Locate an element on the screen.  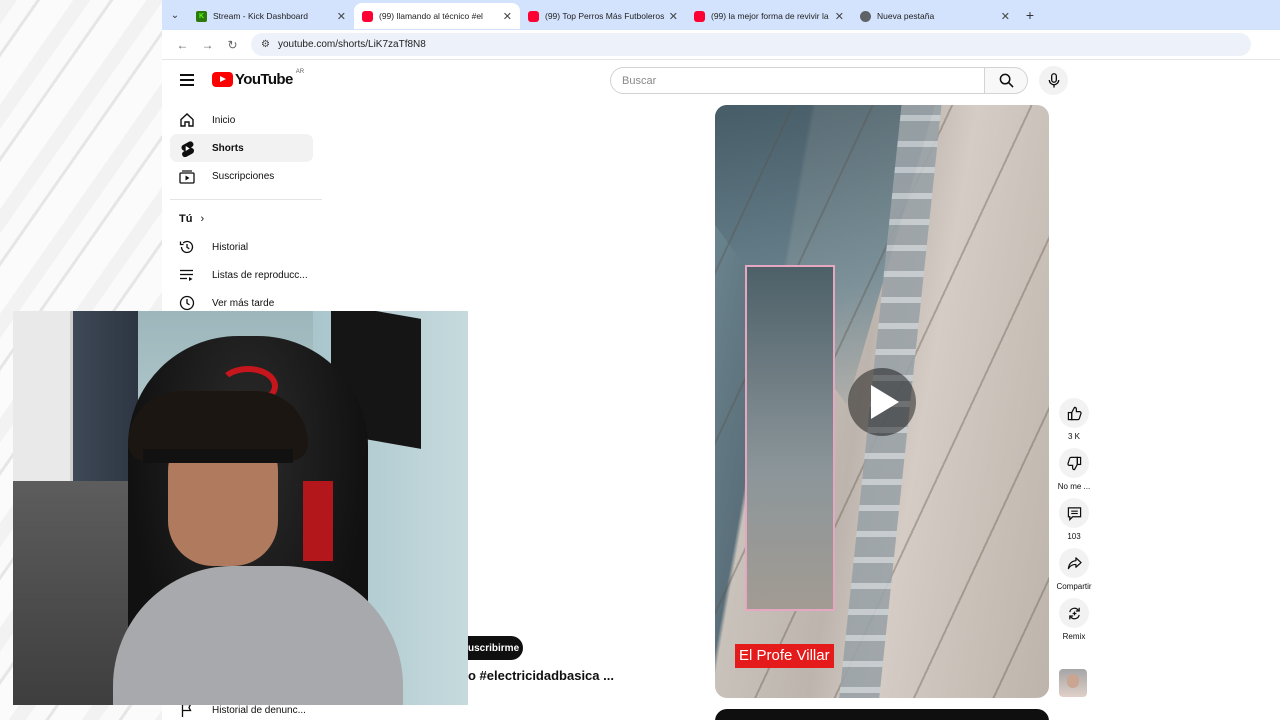
address-bar-row: ← → ↻ ⚙ youtube.com/shorts/LiK7zaTf8N8 is located at coordinates (721, 44).